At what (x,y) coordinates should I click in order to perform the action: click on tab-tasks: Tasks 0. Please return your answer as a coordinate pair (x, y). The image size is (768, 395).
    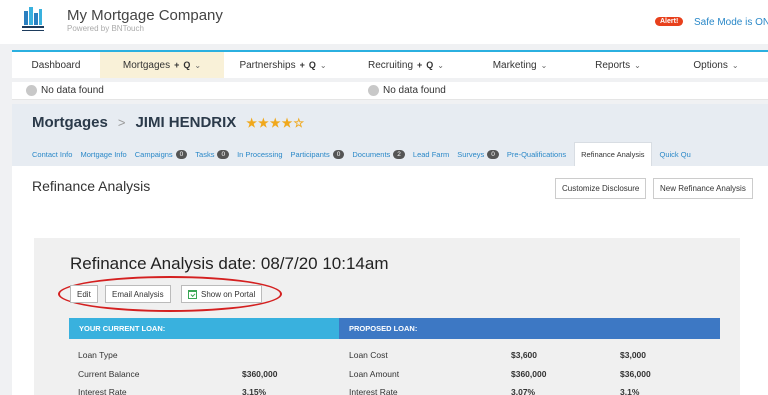
    Looking at the image, I should click on (212, 154).